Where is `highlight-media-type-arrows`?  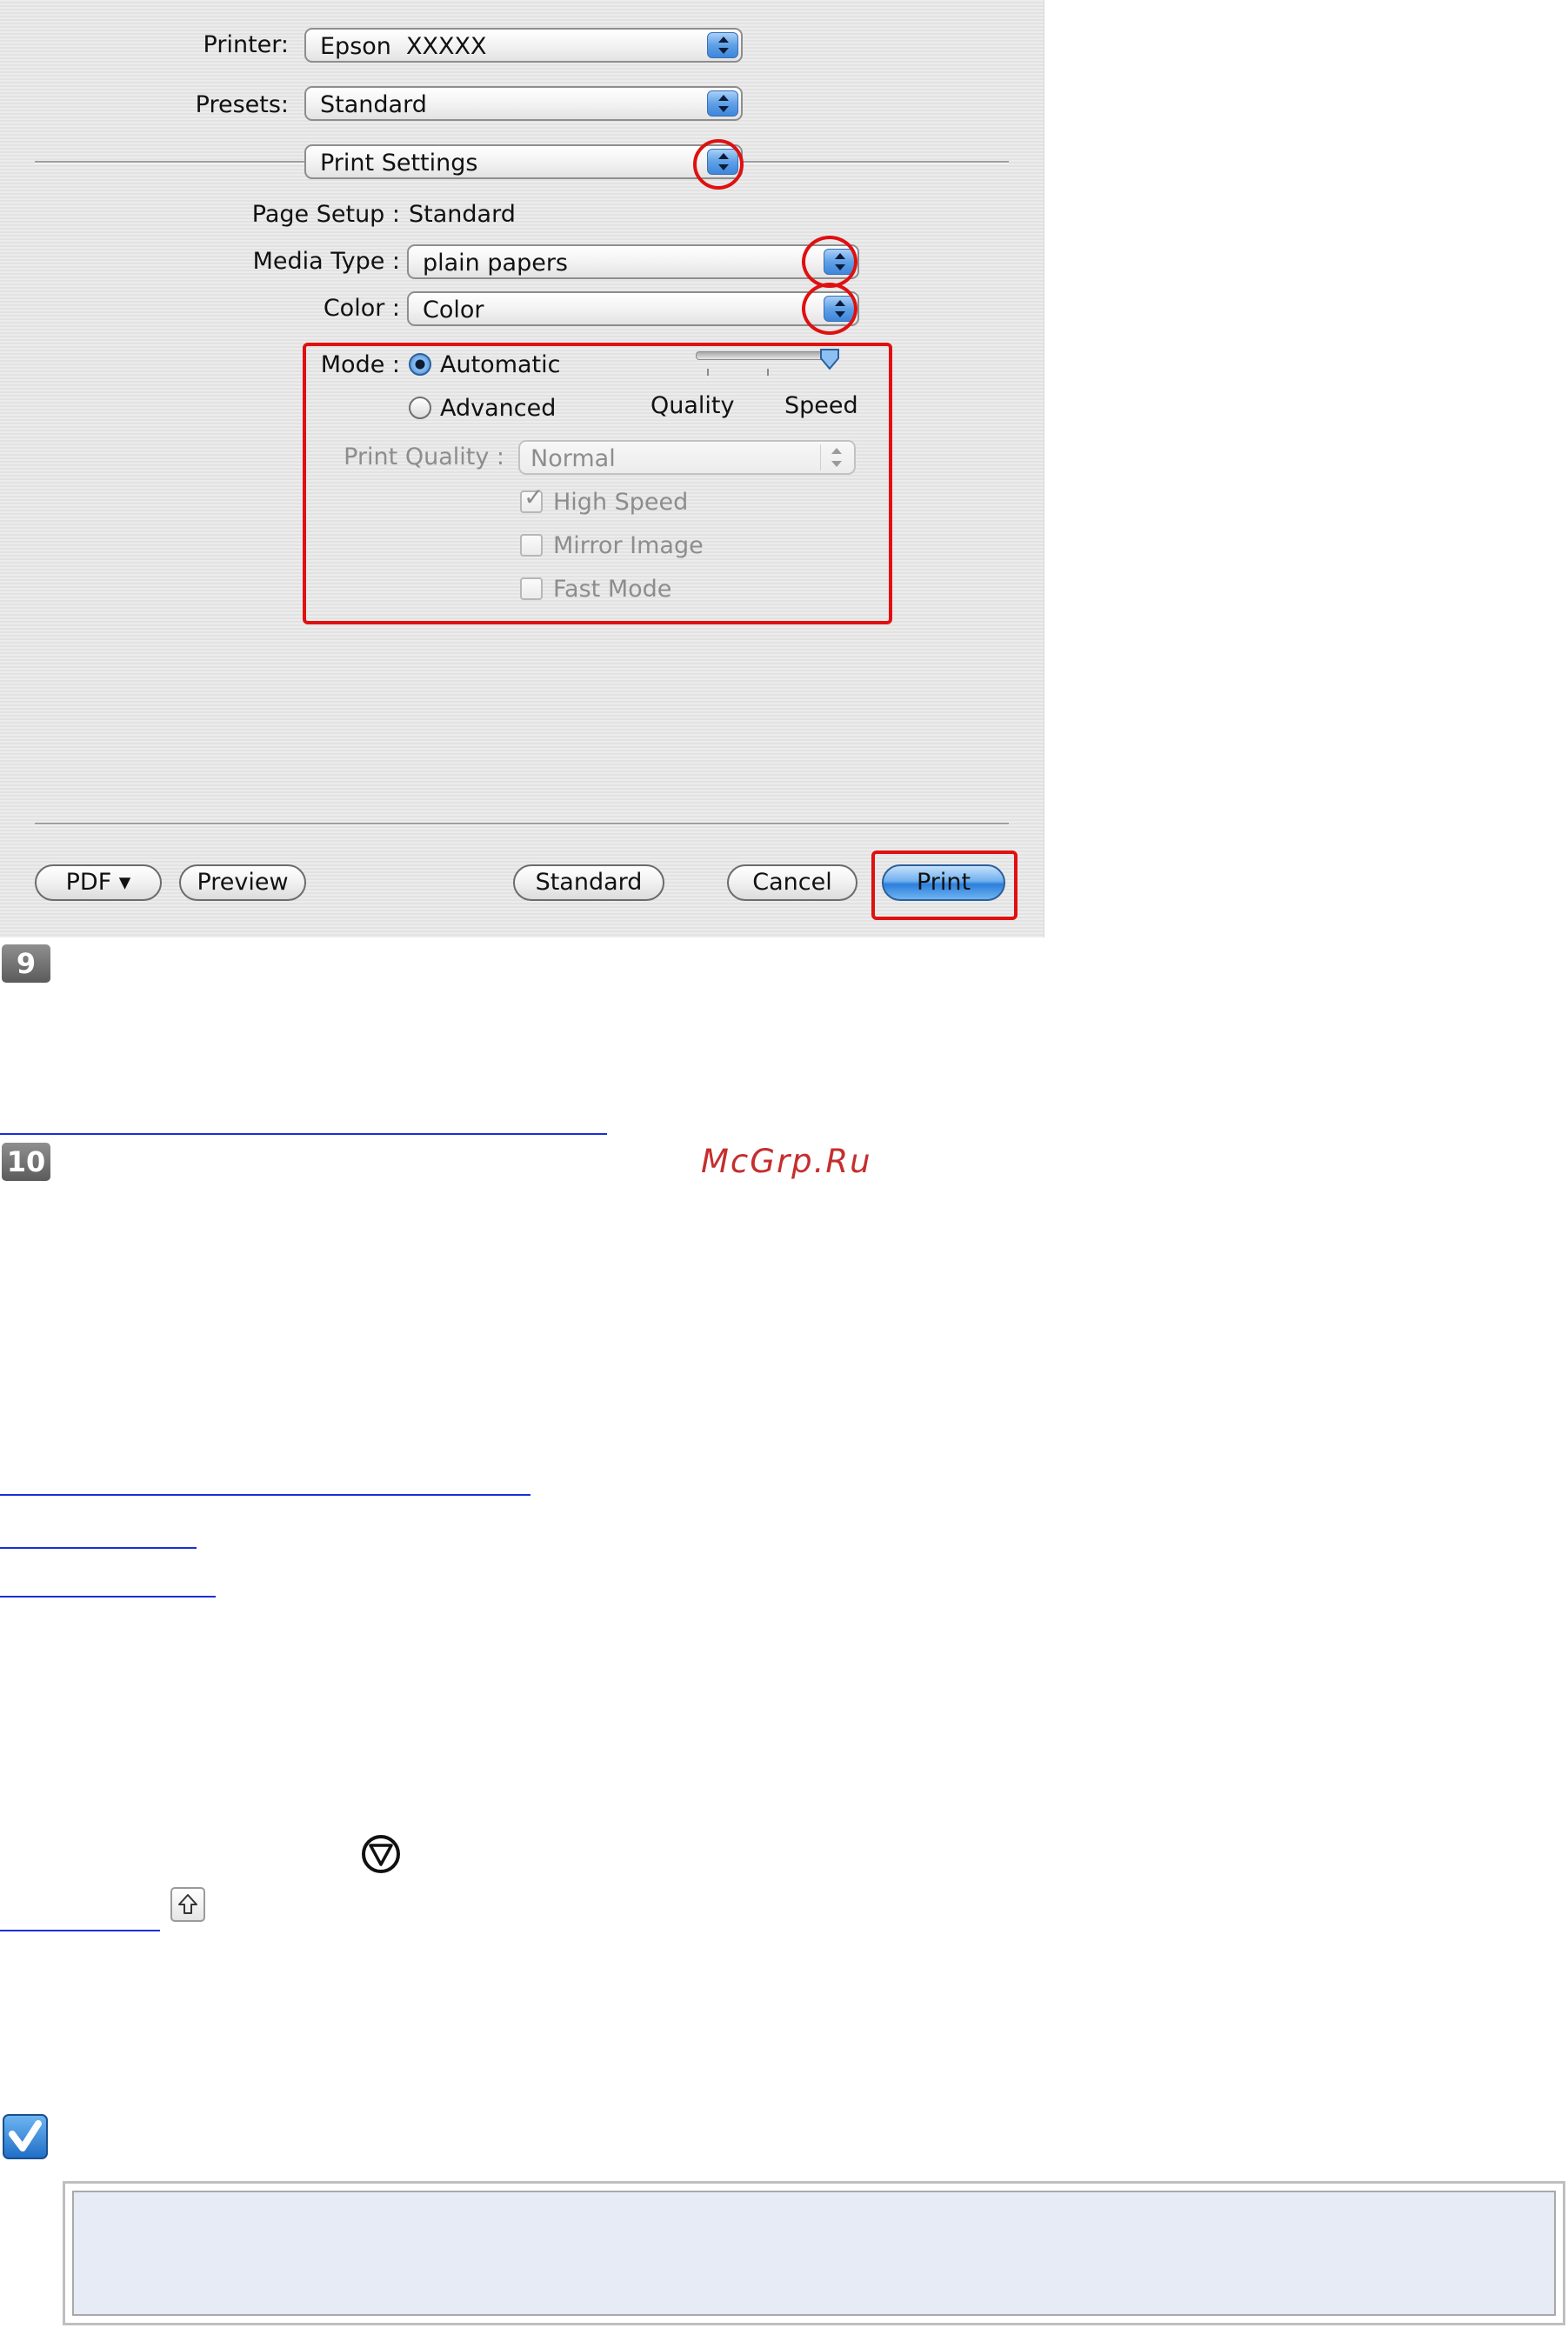
highlight-media-type-arrows is located at coordinates (829, 262).